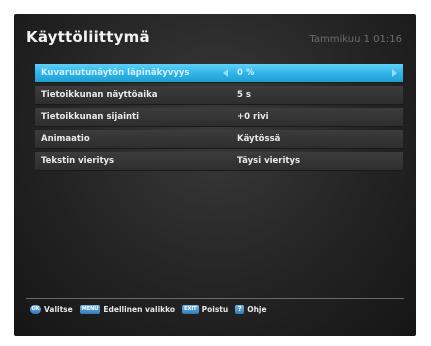 Image resolution: width=431 pixels, height=346 pixels. I want to click on menu-item-osd-transparency: Kuvaruutunäytön läpinäkyvyys 0 %, so click(219, 73).